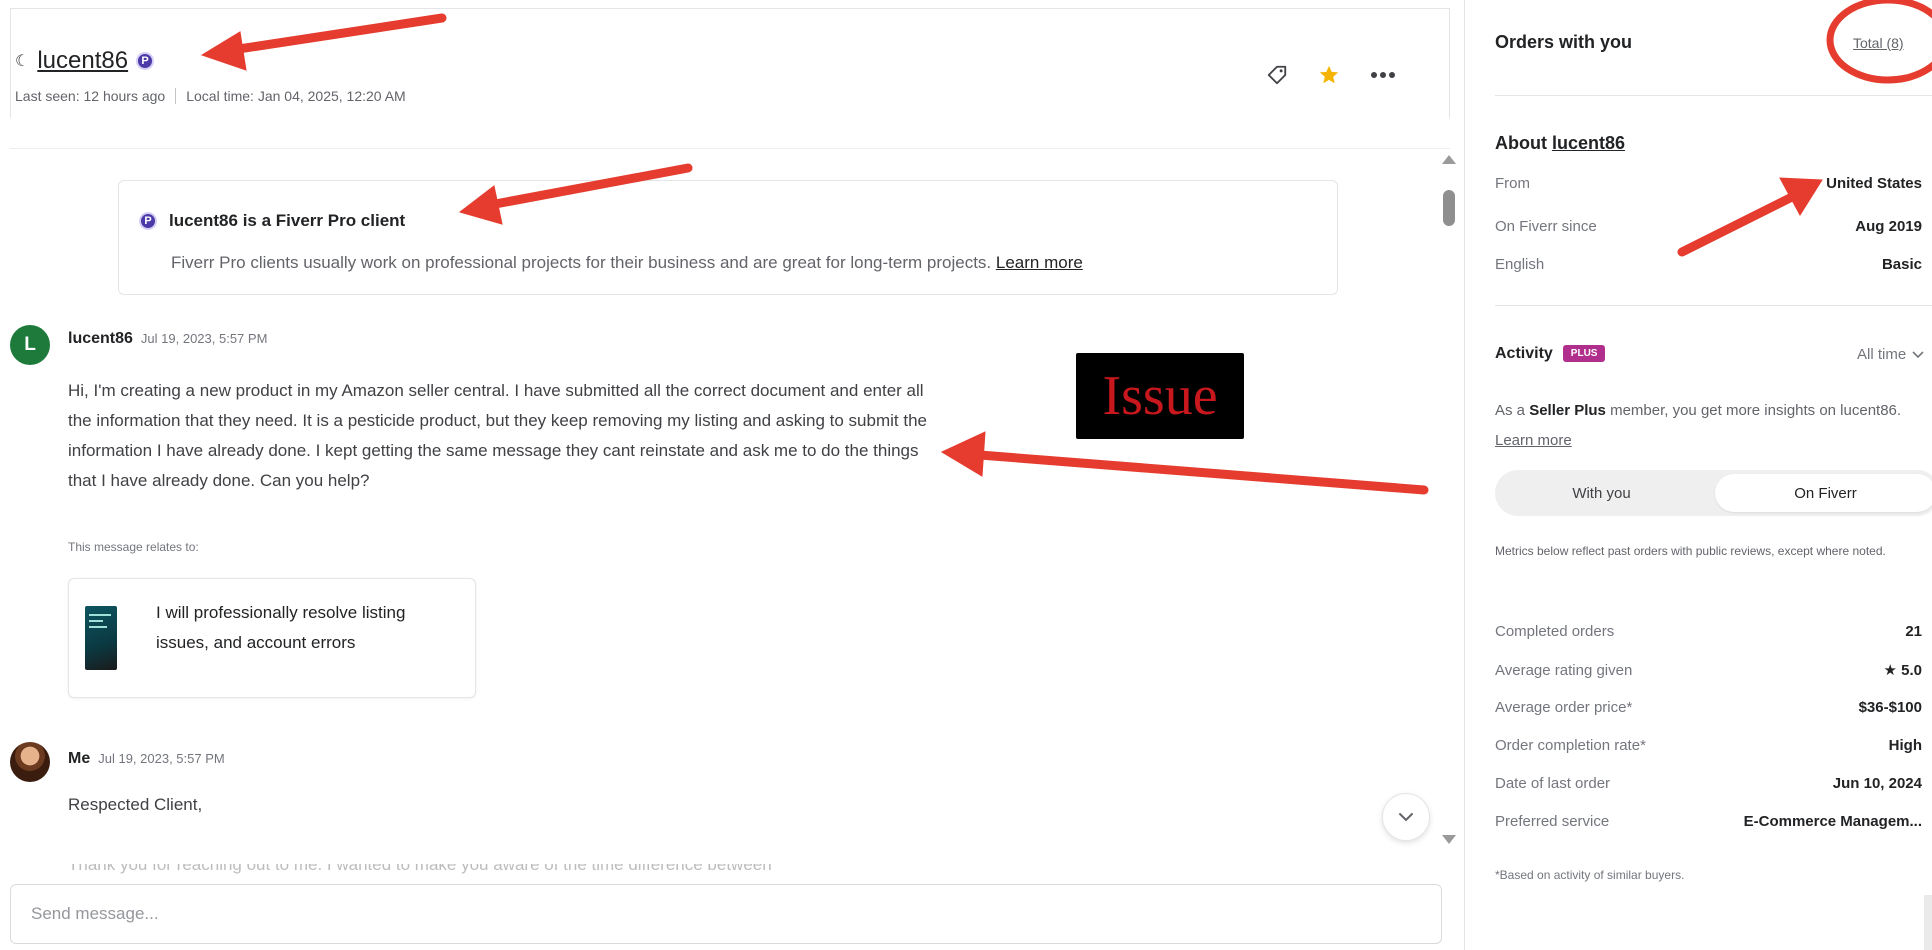 The height and width of the screenshot is (950, 1932). I want to click on metric-label: Preferred service, so click(1552, 821).